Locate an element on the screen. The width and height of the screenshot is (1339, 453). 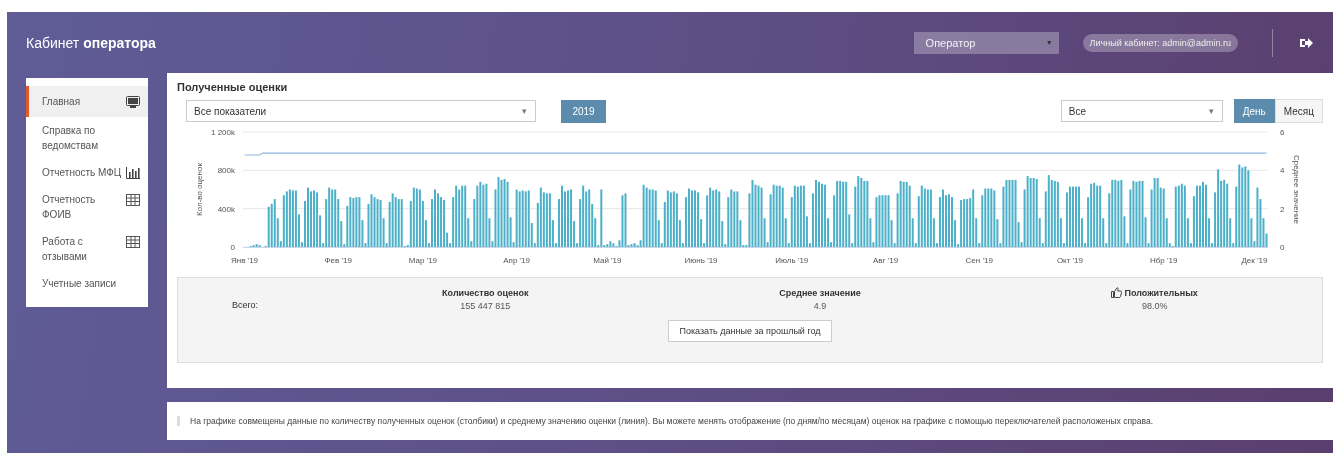
axis-tick-label: Дек '19 is located at coordinates (1254, 260).